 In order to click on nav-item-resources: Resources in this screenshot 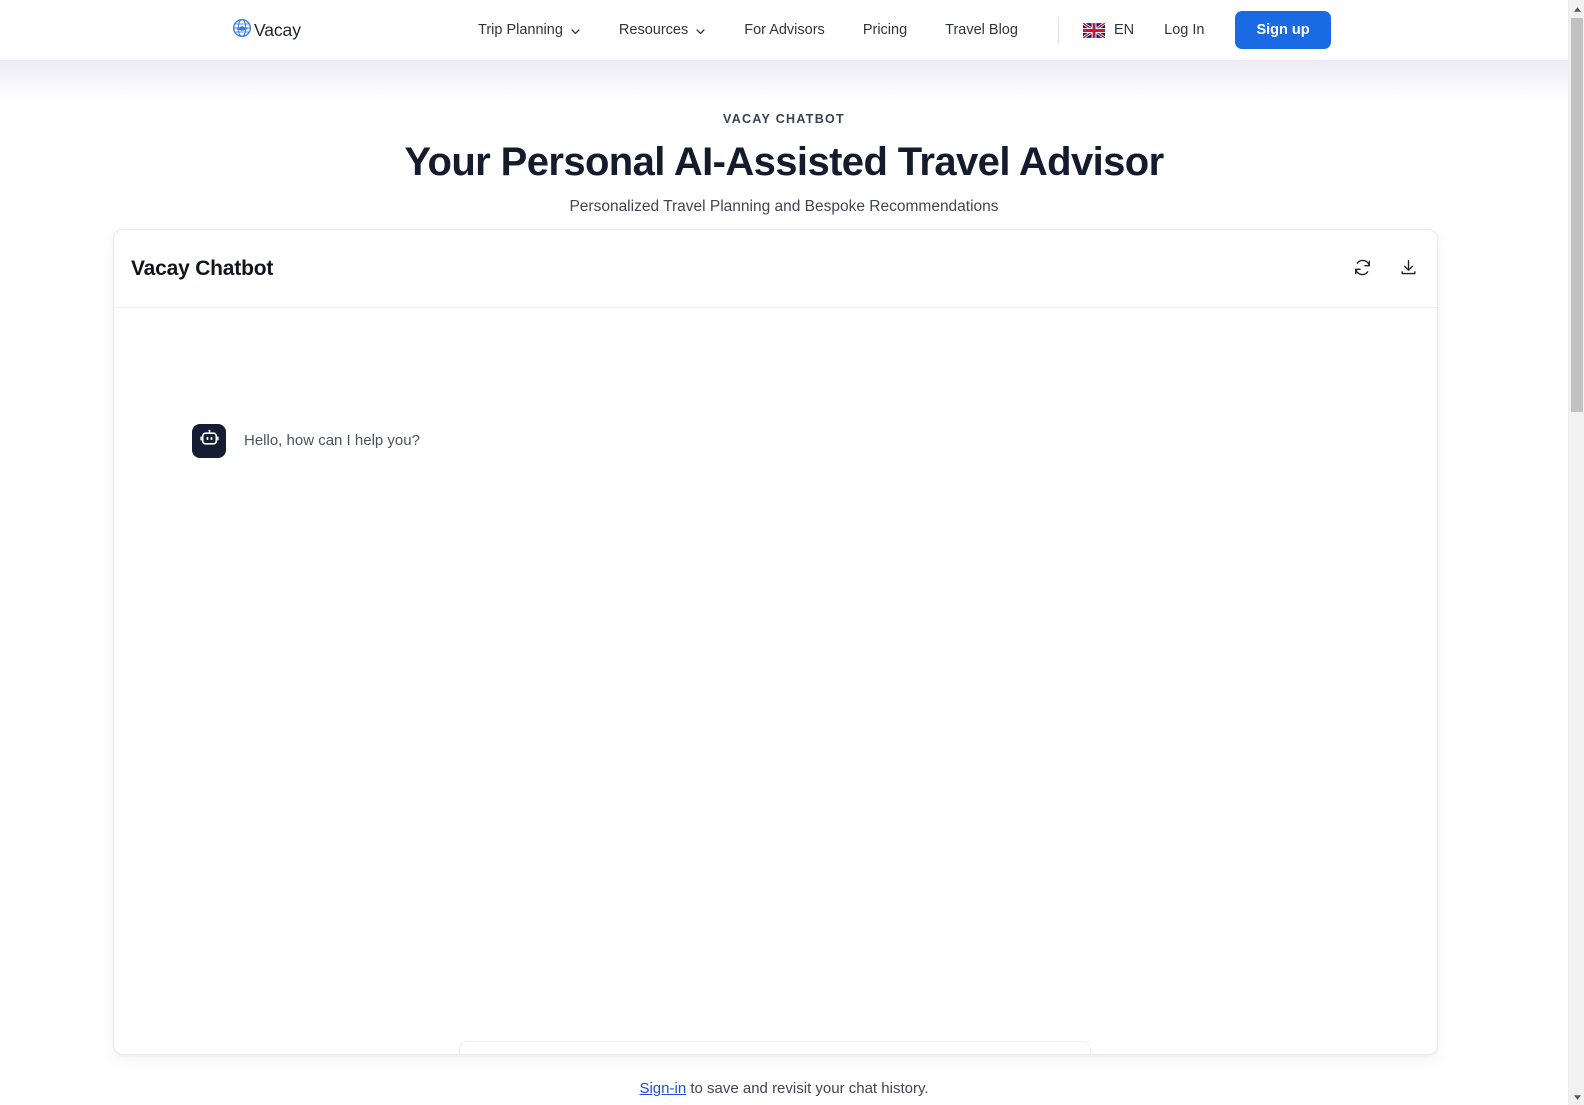, I will do `click(662, 30)`.